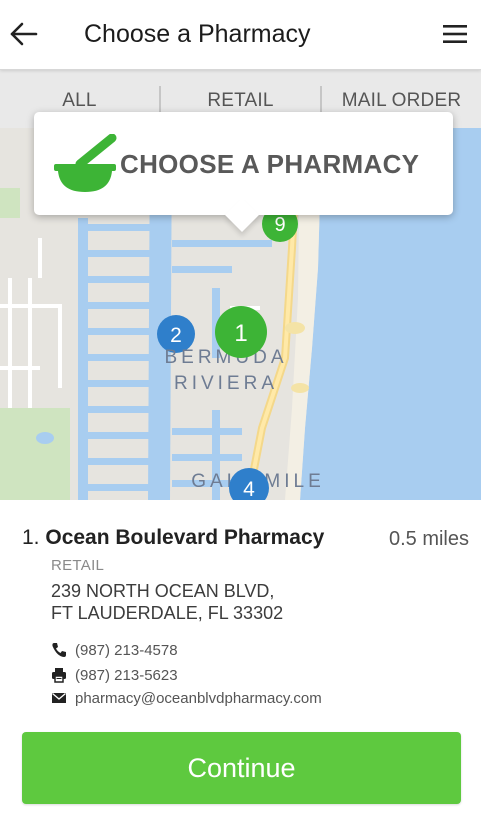 The height and width of the screenshot is (825, 481). Describe the element at coordinates (185, 537) in the screenshot. I see `pharmacy-name-text: Ocean Boulevard Pharmacy` at that location.